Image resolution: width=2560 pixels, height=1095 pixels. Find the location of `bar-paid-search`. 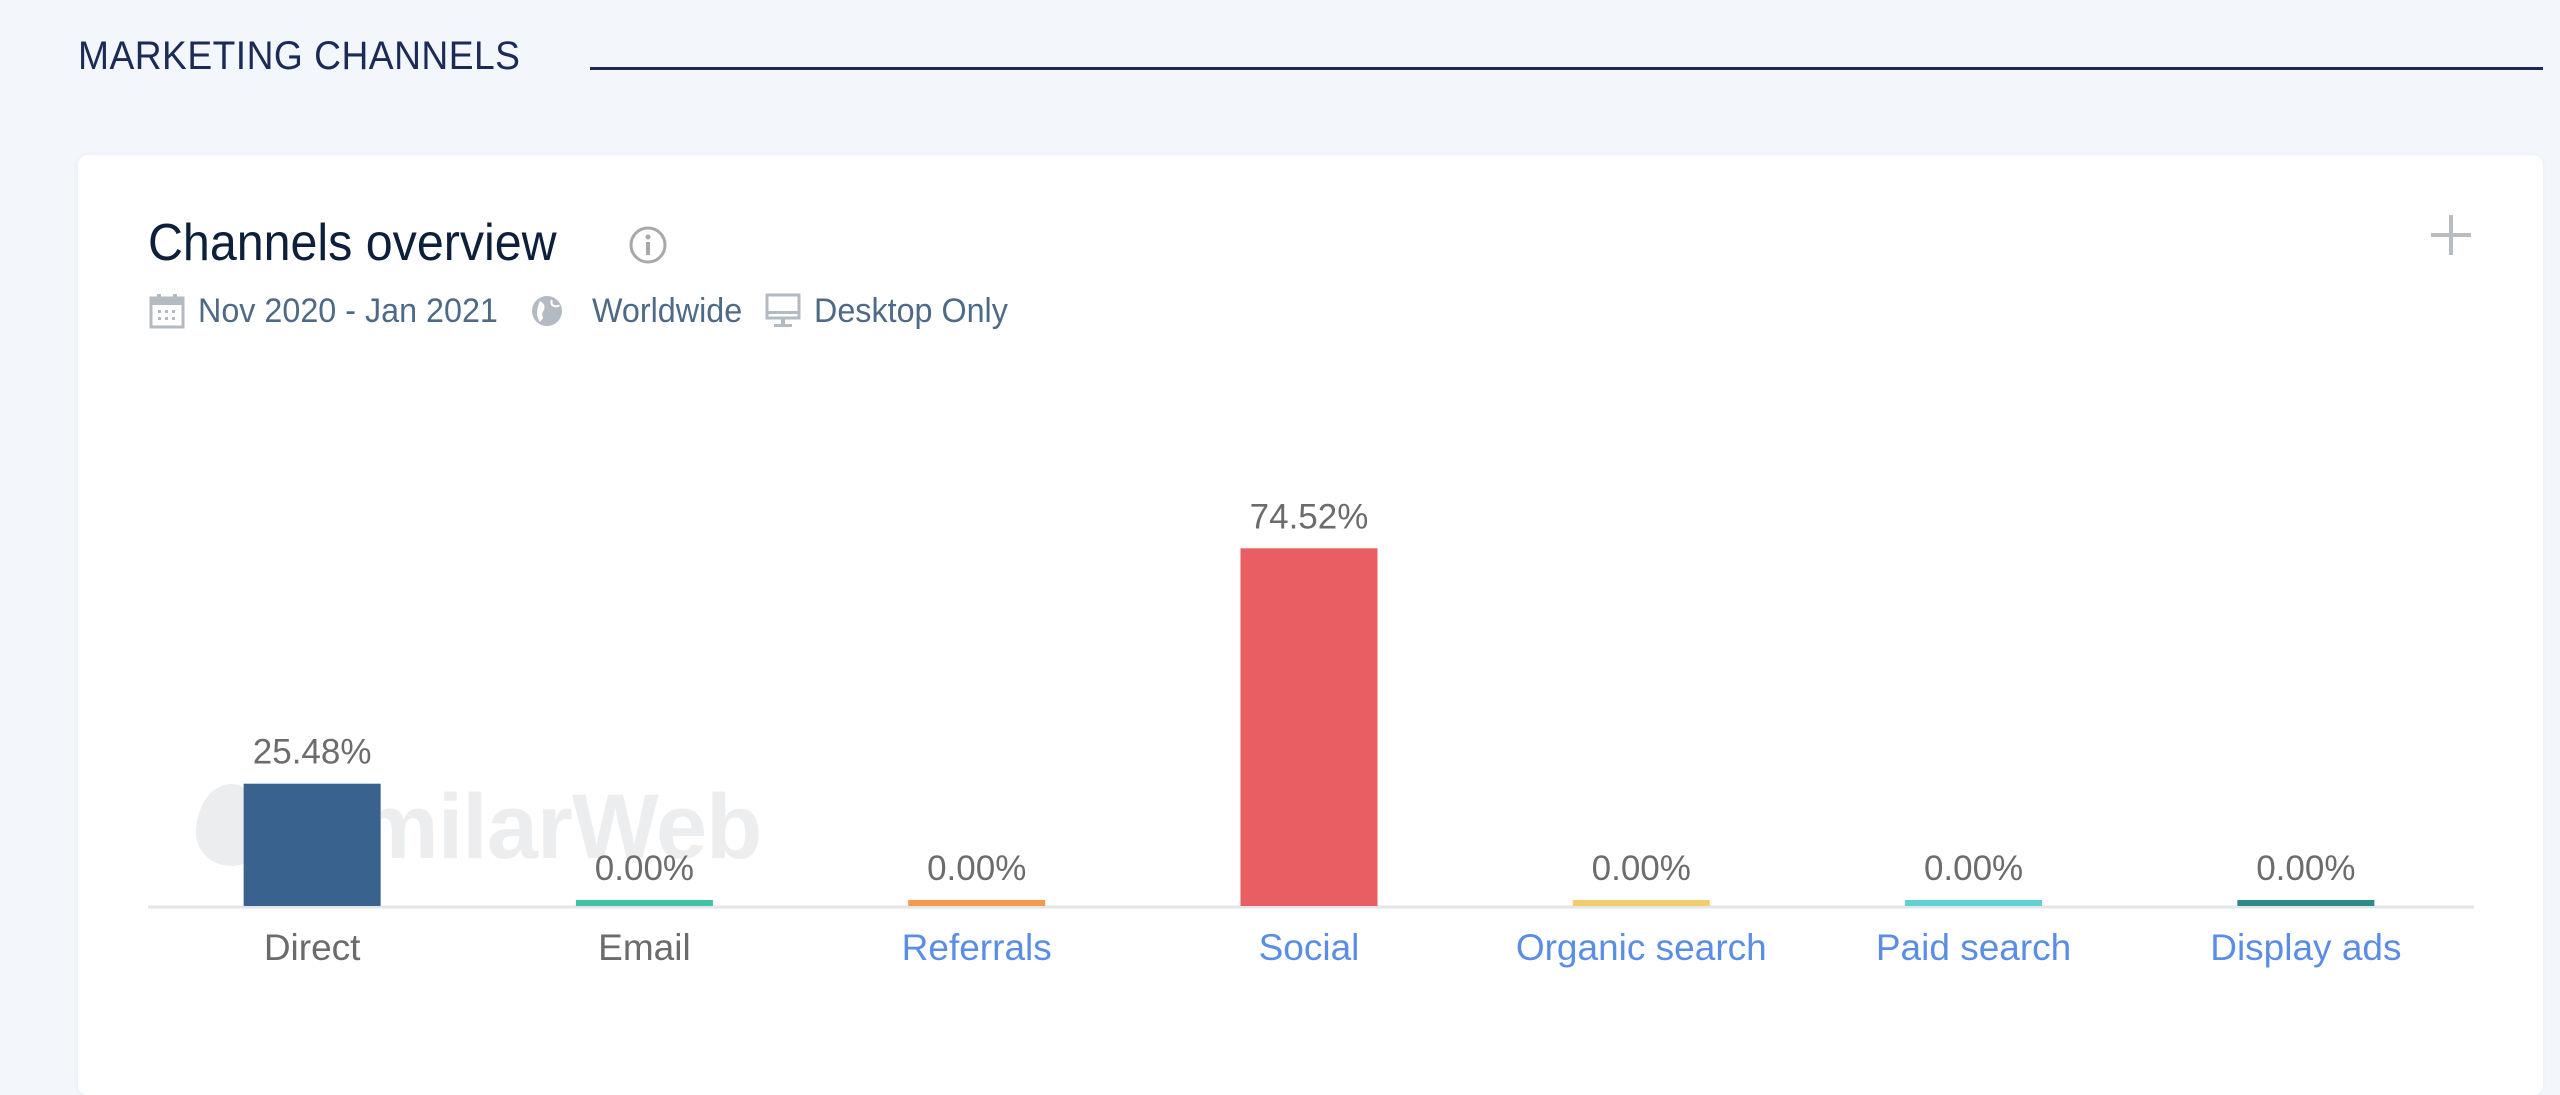

bar-paid-search is located at coordinates (1974, 903).